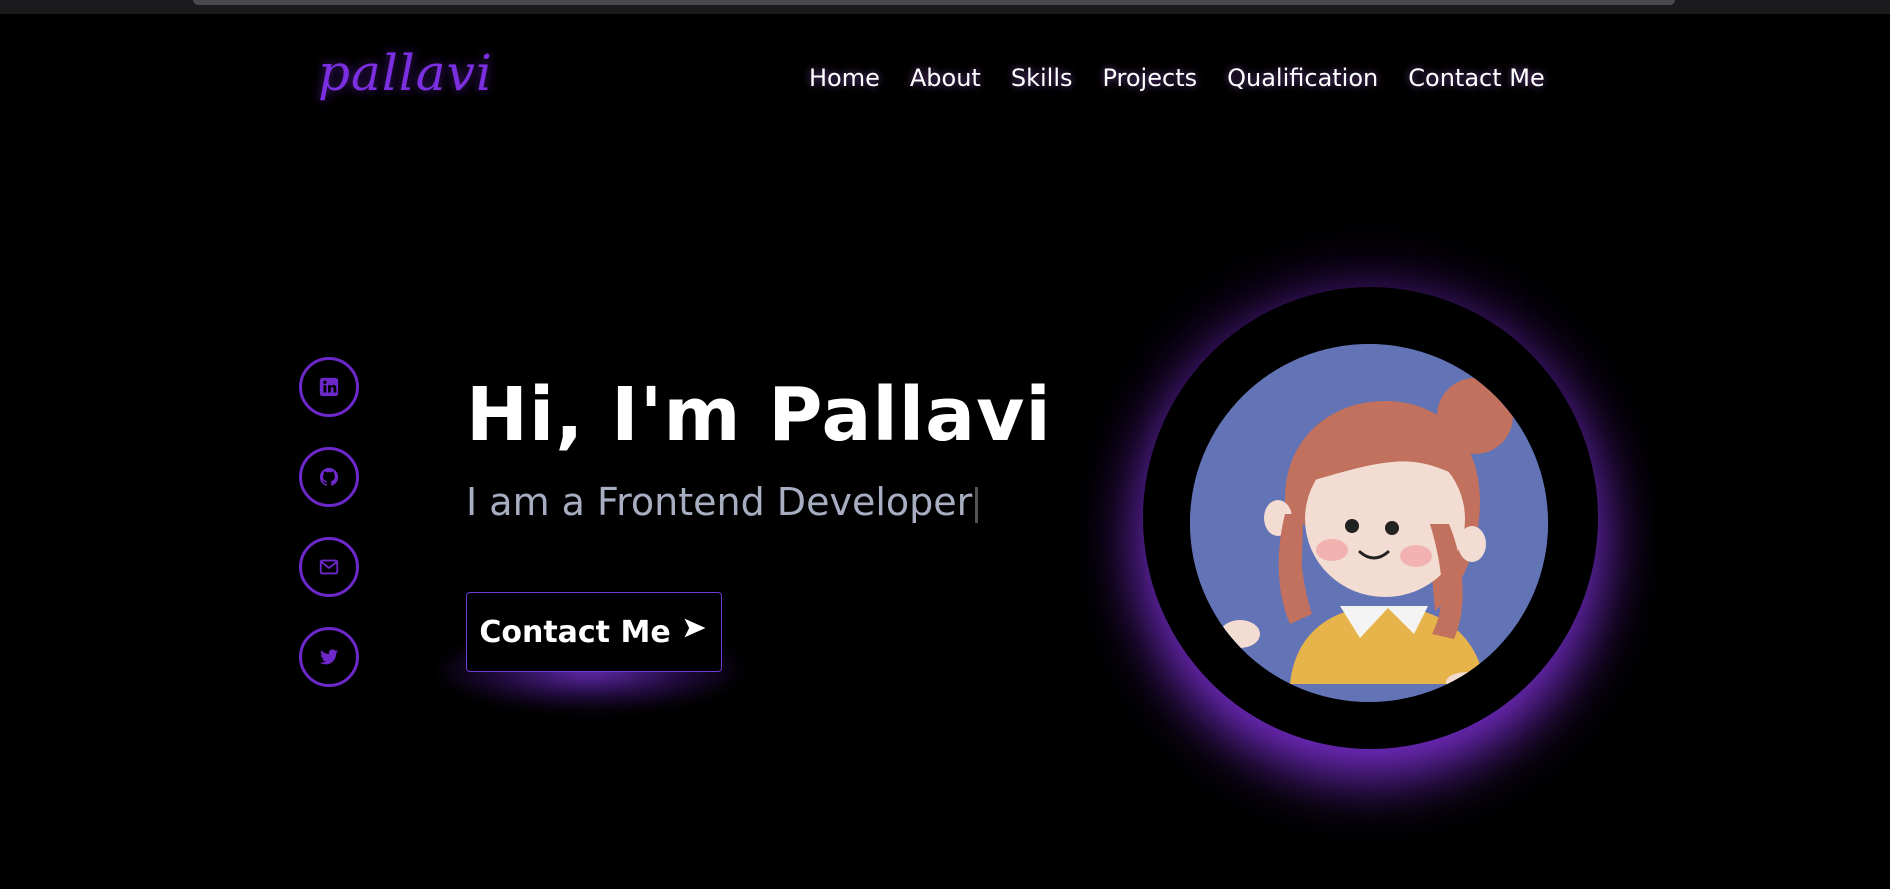 The width and height of the screenshot is (1890, 889). Describe the element at coordinates (1302, 78) in the screenshot. I see `nav-item-qualification: Qualification` at that location.